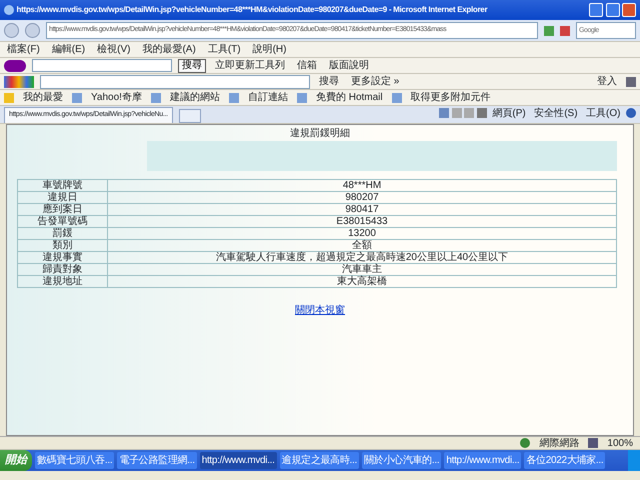 This screenshot has width=640, height=480. What do you see at coordinates (270, 49) in the screenshot?
I see `menu-item: 說明(H)` at bounding box center [270, 49].